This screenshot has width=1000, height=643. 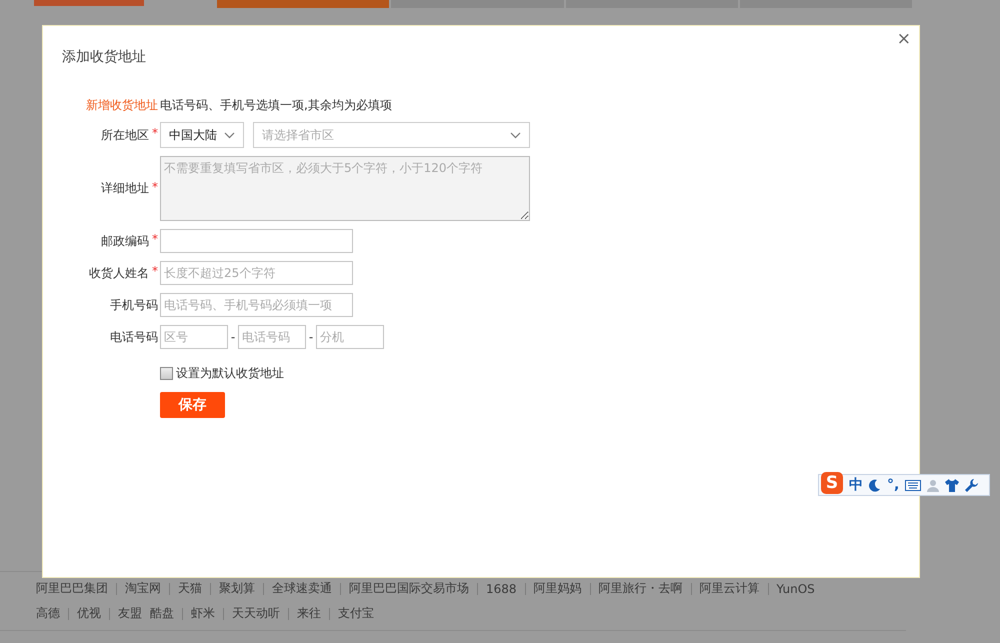 I want to click on footer-link: 支付宝, so click(x=356, y=613).